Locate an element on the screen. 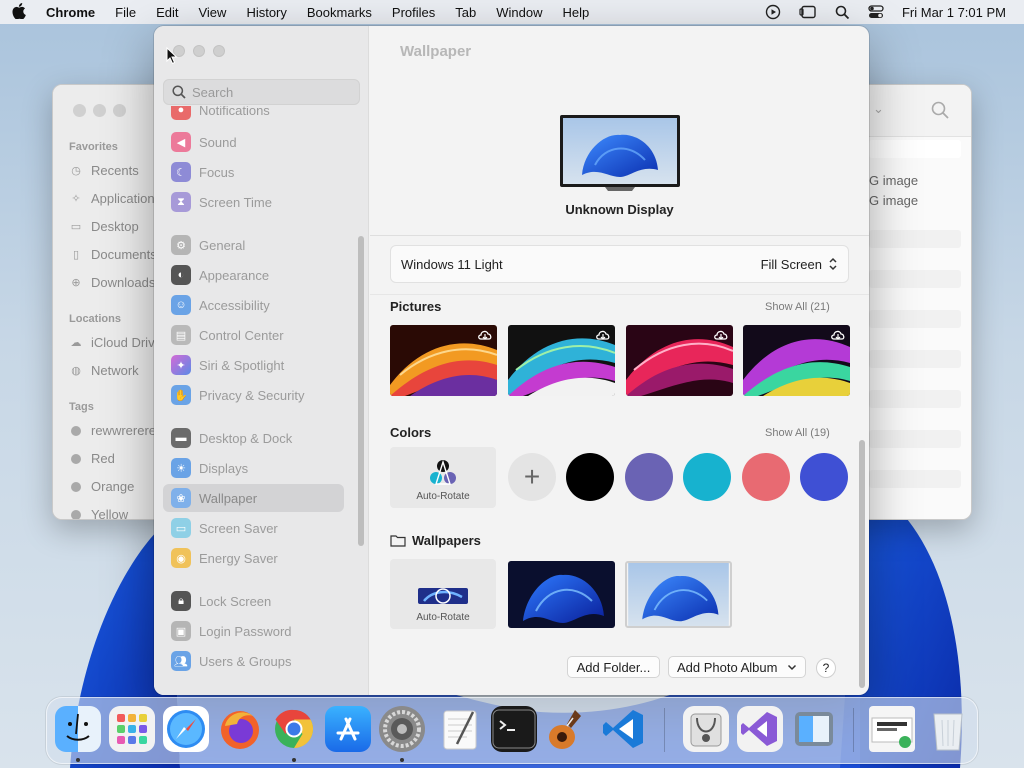 The width and height of the screenshot is (1024, 768). settings-search is located at coordinates (261, 92).